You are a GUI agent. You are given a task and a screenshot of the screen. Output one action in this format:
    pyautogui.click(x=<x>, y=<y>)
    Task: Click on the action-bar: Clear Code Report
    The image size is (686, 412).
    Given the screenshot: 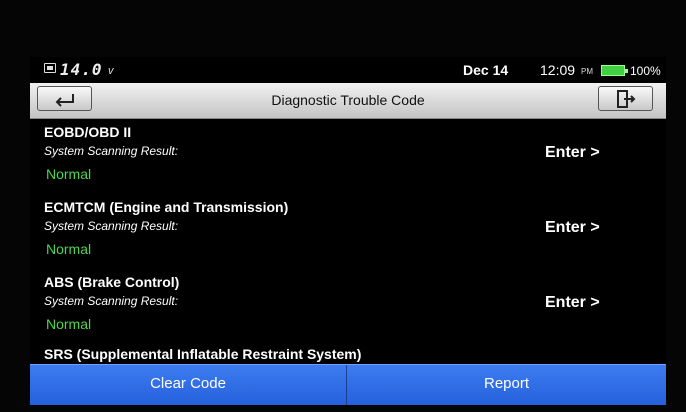 What is the action you would take?
    pyautogui.click(x=348, y=384)
    